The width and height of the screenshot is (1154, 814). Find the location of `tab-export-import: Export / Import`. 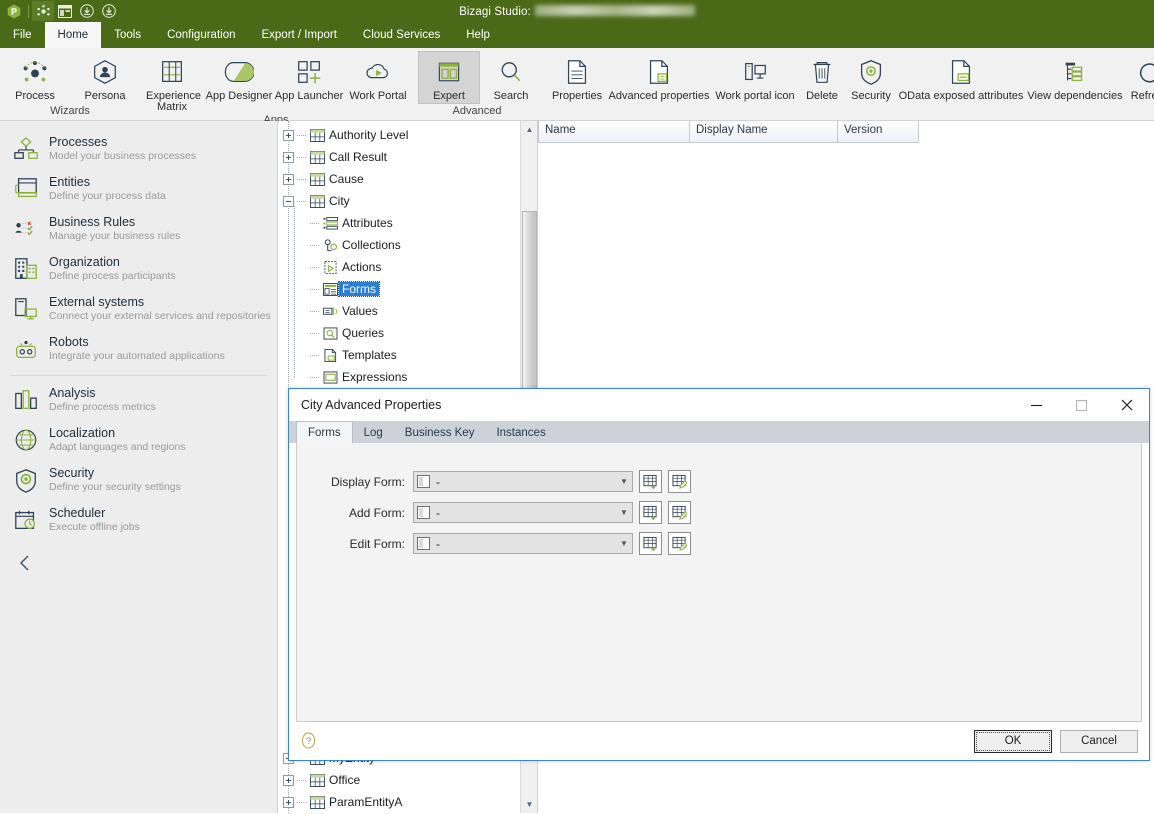

tab-export-import: Export / Import is located at coordinates (298, 35).